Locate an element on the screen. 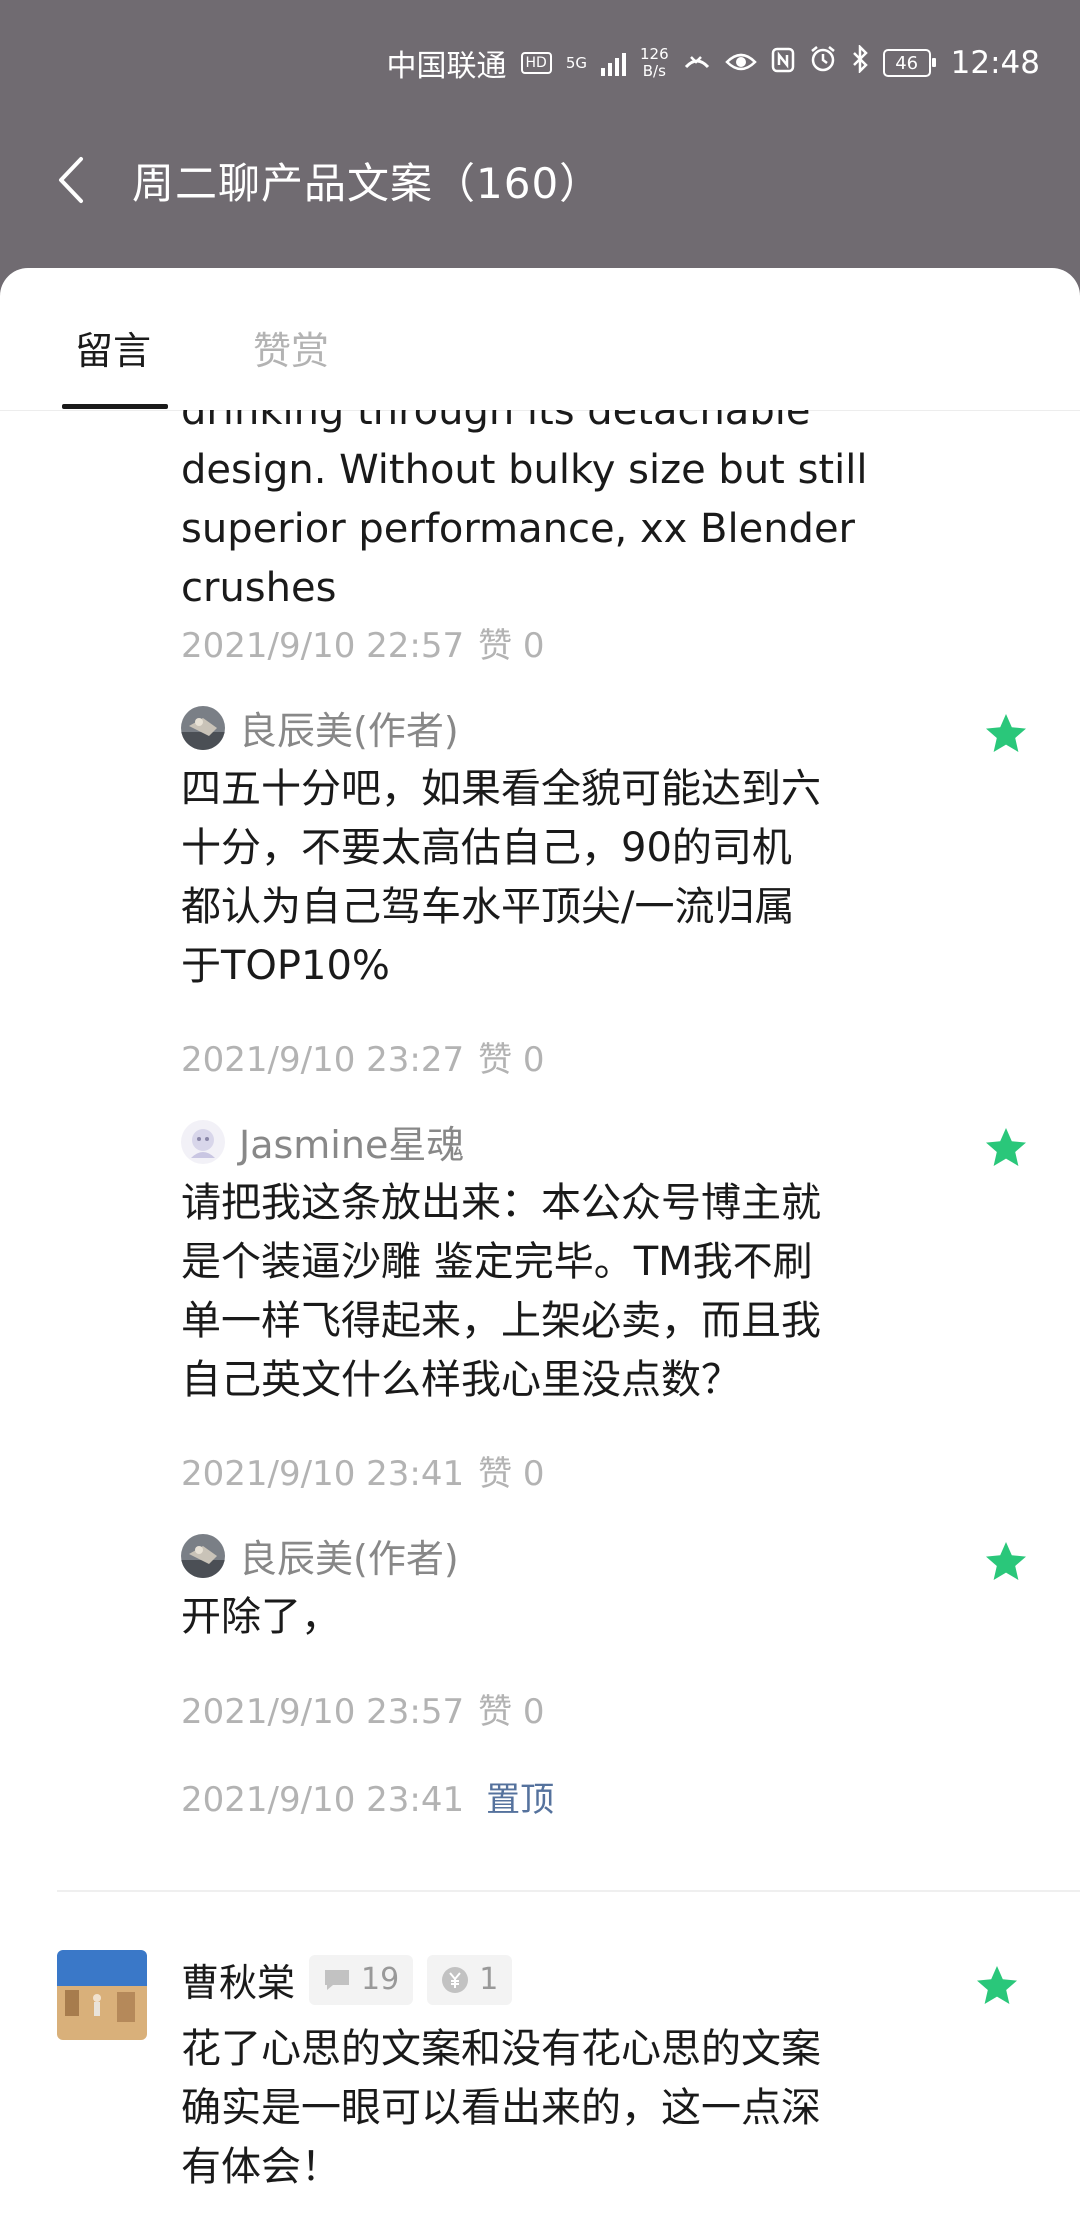 This screenshot has width=1080, height=2228. bluetooth-icon is located at coordinates (860, 62).